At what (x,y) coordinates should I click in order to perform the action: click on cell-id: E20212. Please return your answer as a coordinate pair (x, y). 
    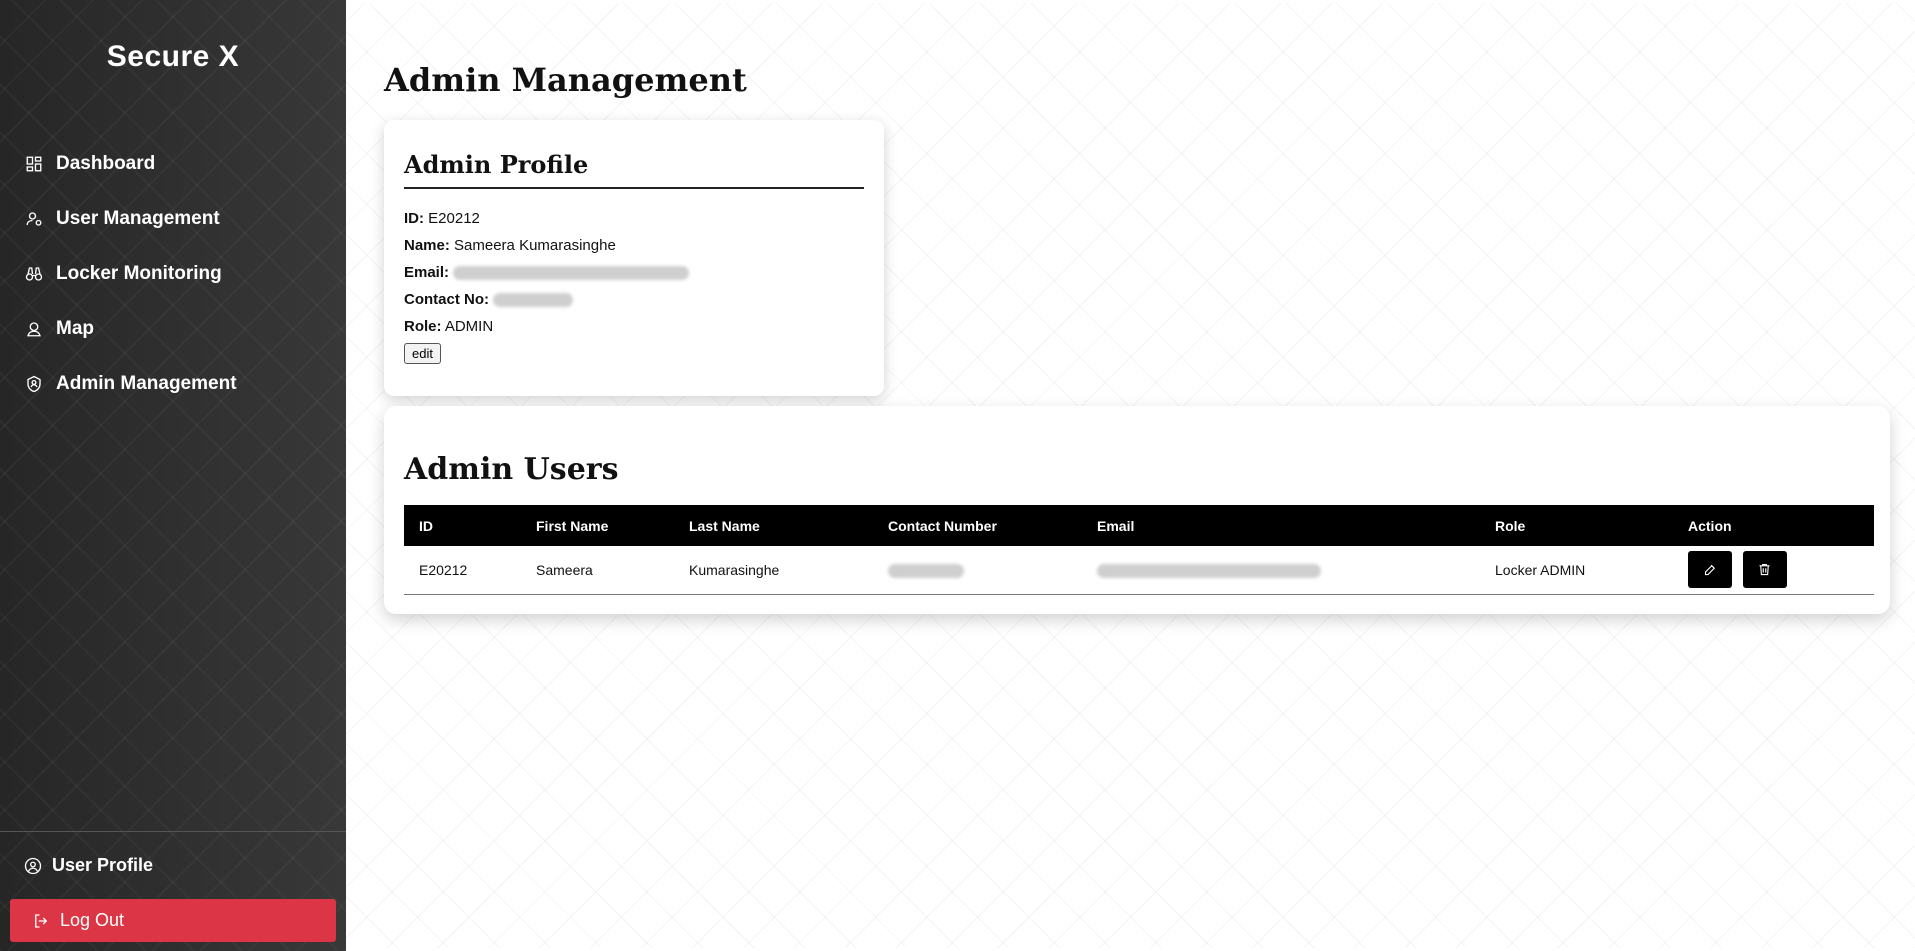
    Looking at the image, I should click on (462, 570).